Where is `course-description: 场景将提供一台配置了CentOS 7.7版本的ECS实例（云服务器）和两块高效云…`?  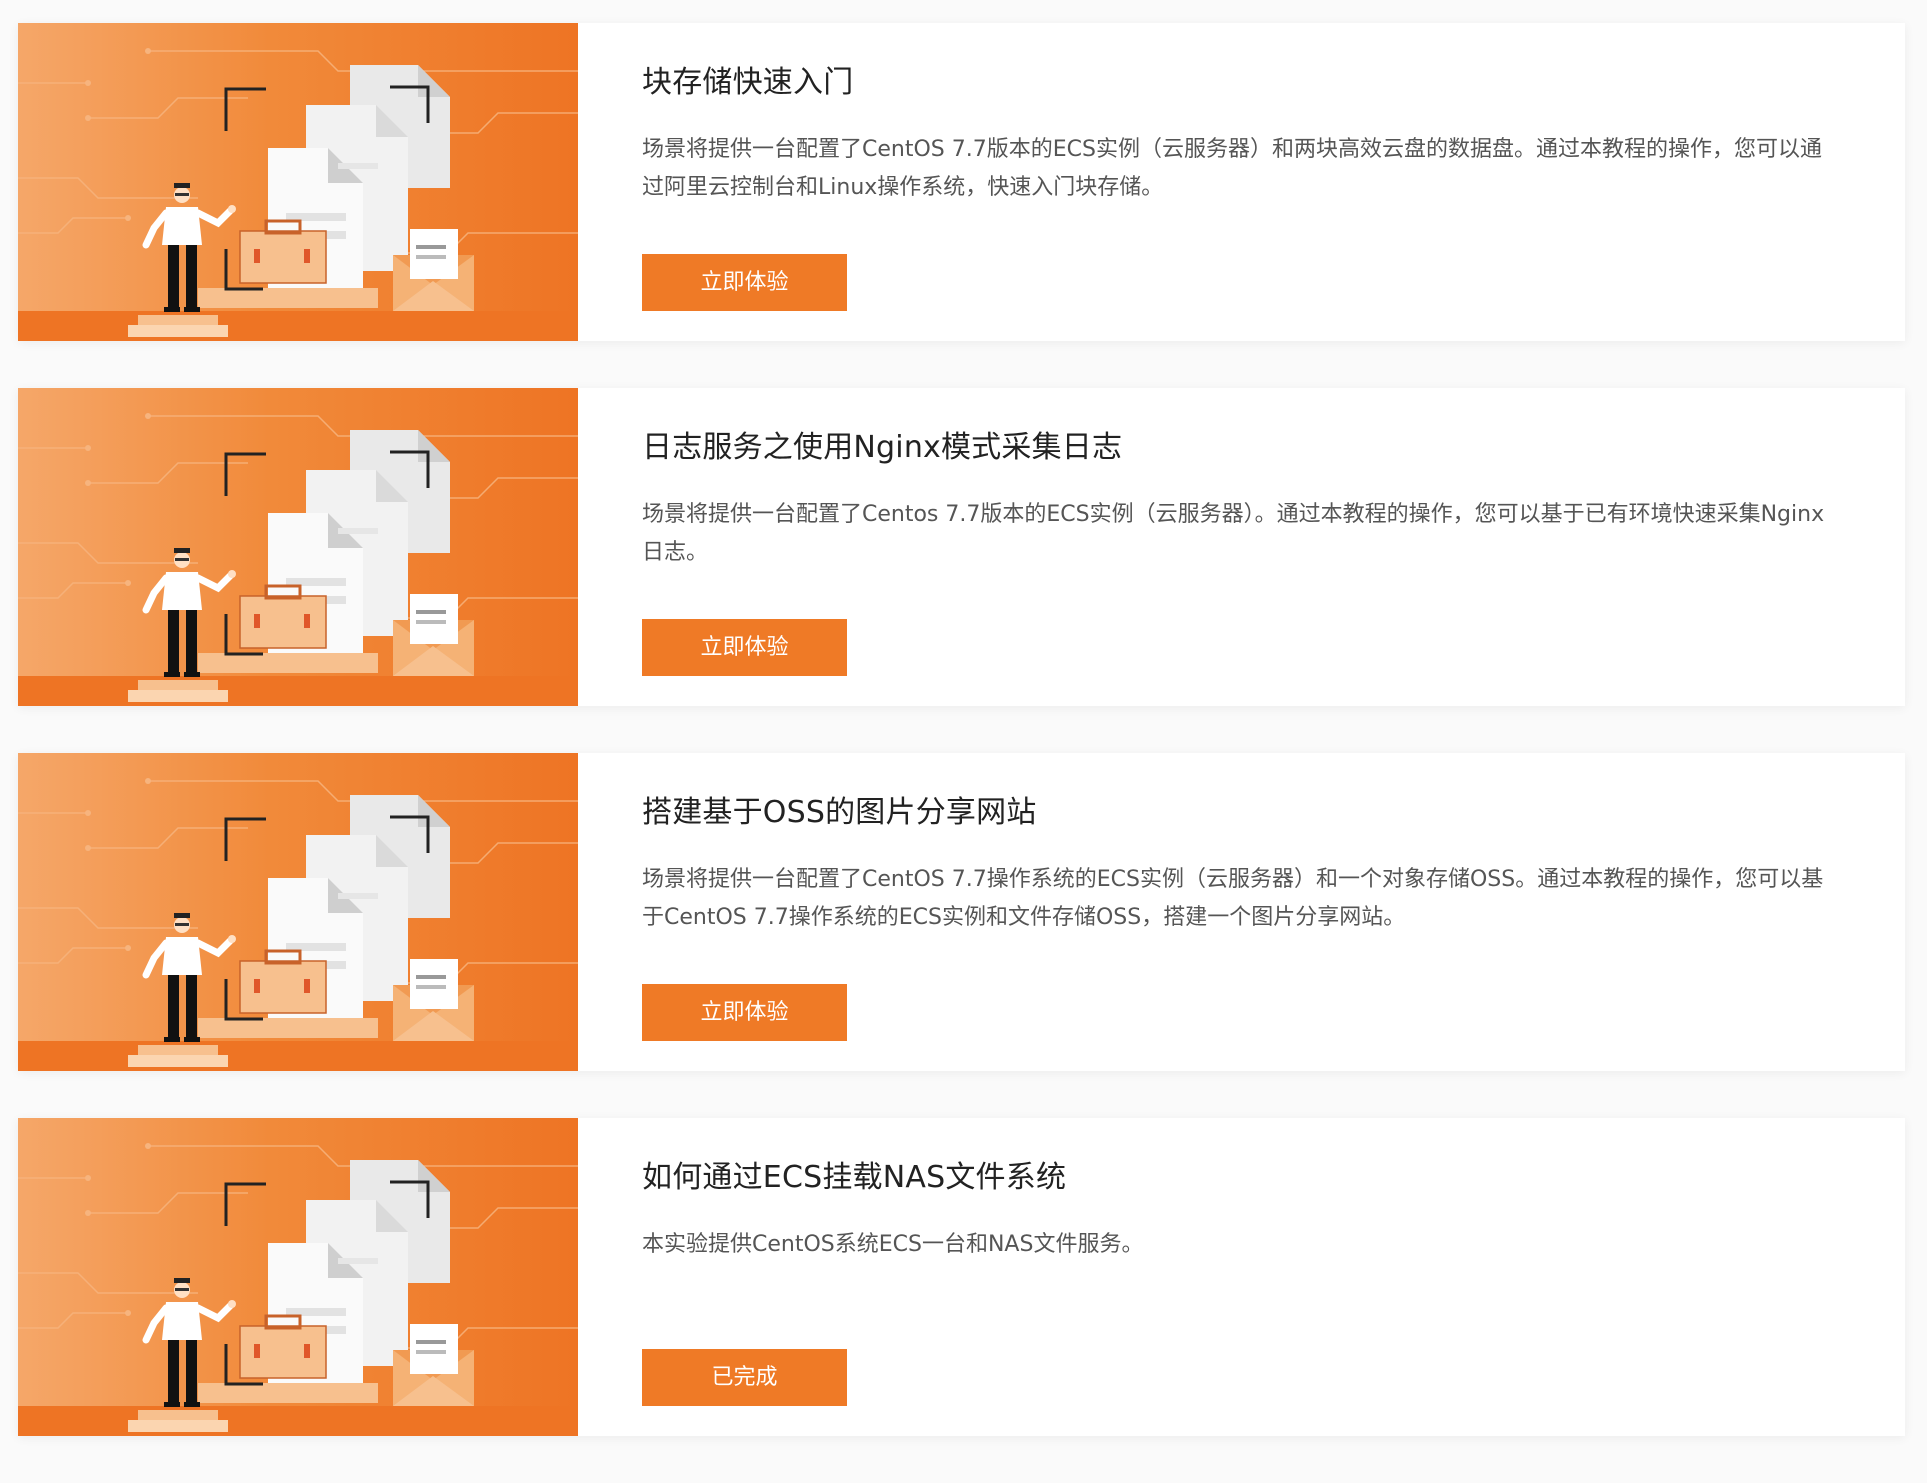 course-description: 场景将提供一台配置了CentOS 7.7版本的ECS实例（云服务器）和两块高效云… is located at coordinates (1232, 168).